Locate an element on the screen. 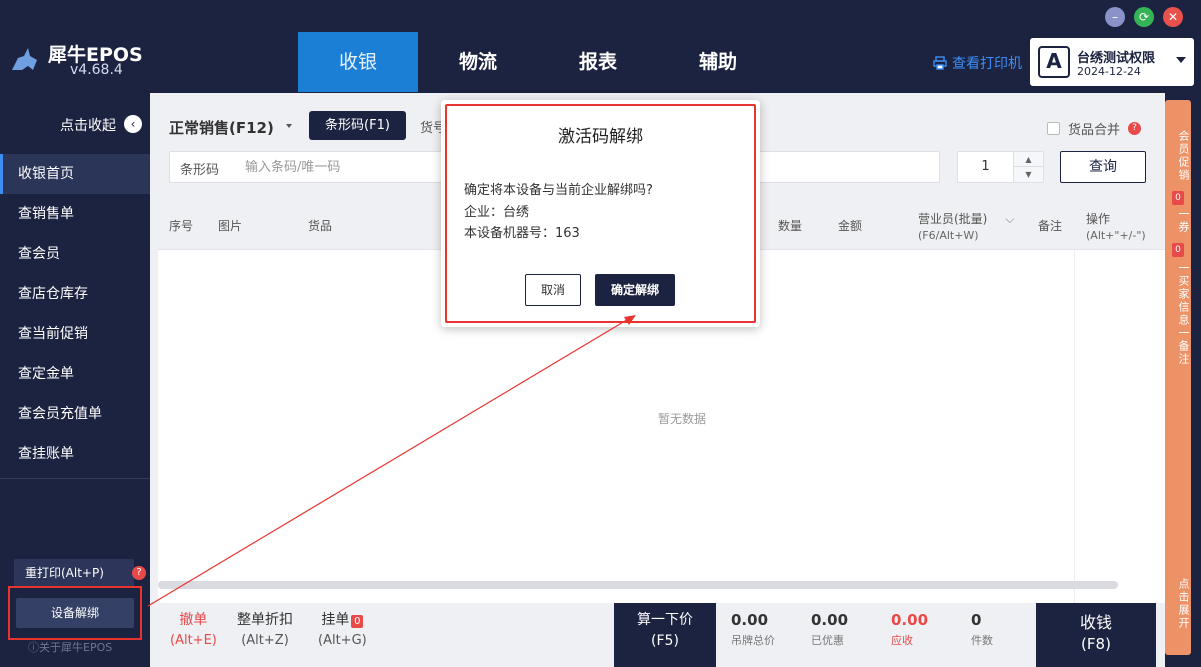 This screenshot has width=1201, height=667. coupon-count-badge: 0 is located at coordinates (1178, 250).